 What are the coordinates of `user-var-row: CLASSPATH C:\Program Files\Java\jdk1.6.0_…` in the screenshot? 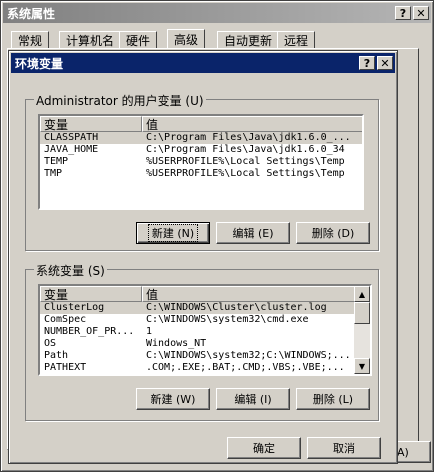 It's located at (201, 138).